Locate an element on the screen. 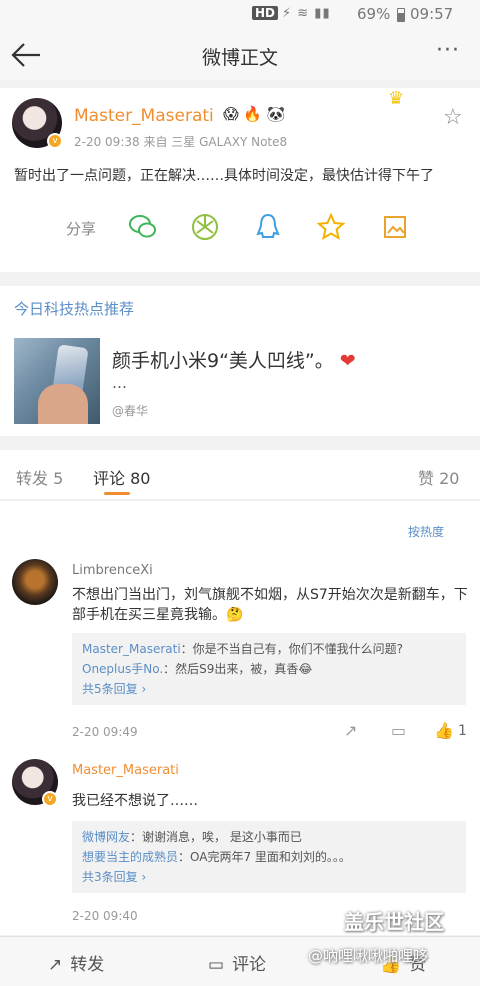 This screenshot has height=986, width=480. page-title: 微博正文 is located at coordinates (239, 58).